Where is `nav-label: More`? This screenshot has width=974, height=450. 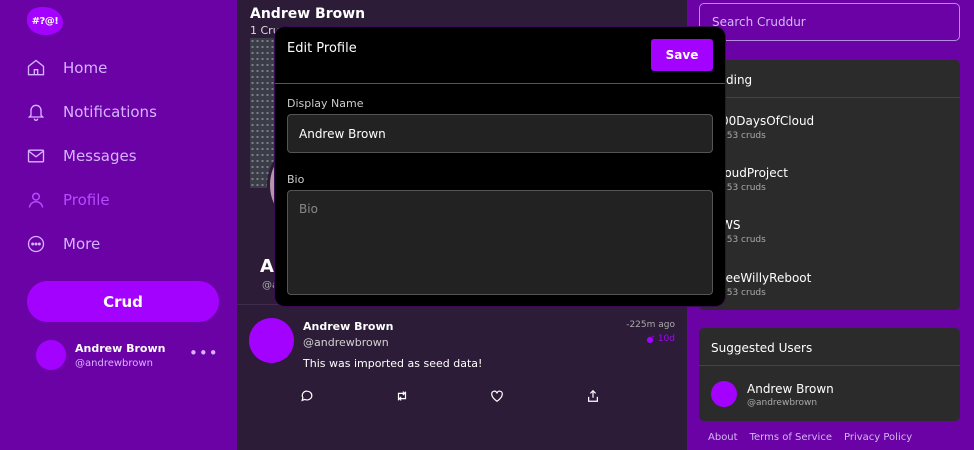
nav-label: More is located at coordinates (82, 244).